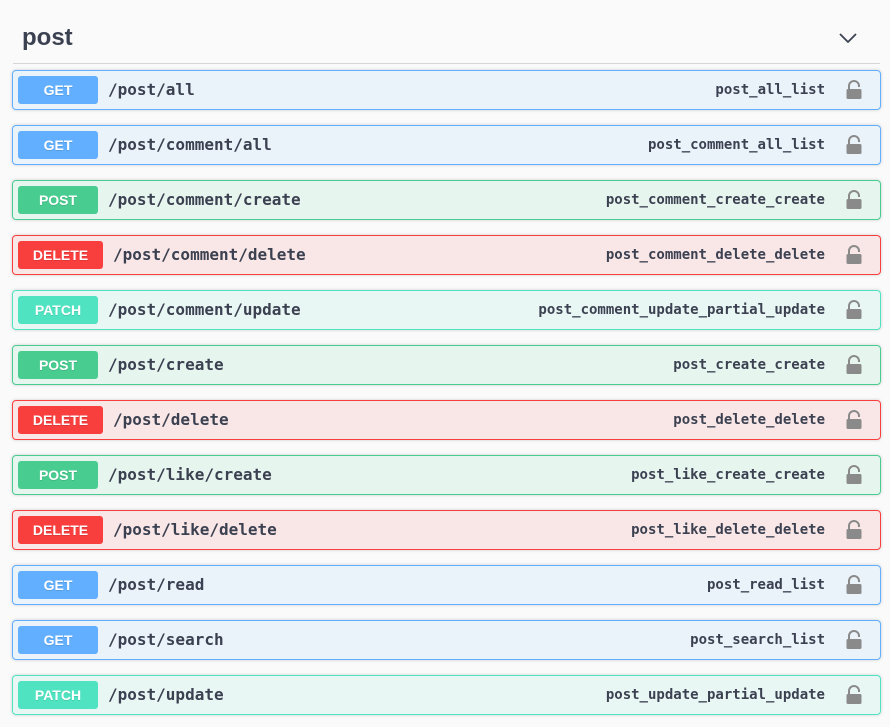  What do you see at coordinates (156, 584) in the screenshot?
I see `operation-path: /post/read` at bounding box center [156, 584].